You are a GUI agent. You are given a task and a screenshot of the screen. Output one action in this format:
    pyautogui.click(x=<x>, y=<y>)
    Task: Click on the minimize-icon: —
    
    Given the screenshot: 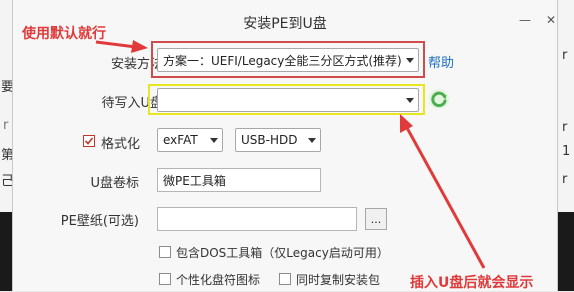 What is the action you would take?
    pyautogui.click(x=525, y=20)
    